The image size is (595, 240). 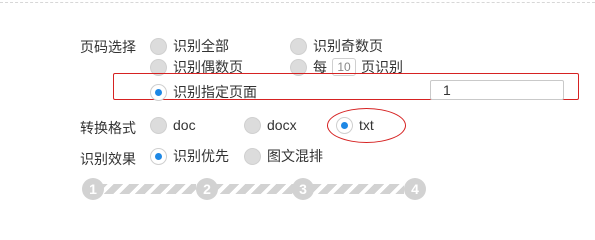 I want to click on step-3-indicator: 3, so click(x=303, y=189).